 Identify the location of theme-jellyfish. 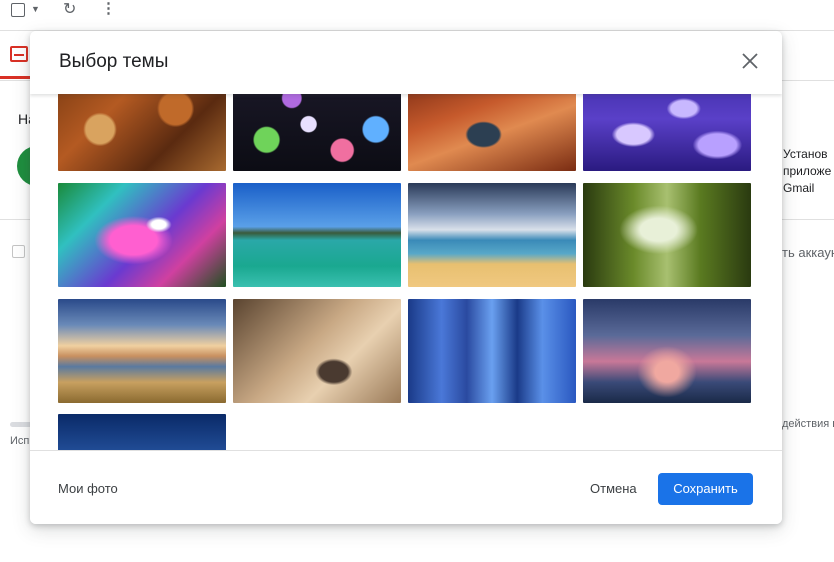
(667, 132).